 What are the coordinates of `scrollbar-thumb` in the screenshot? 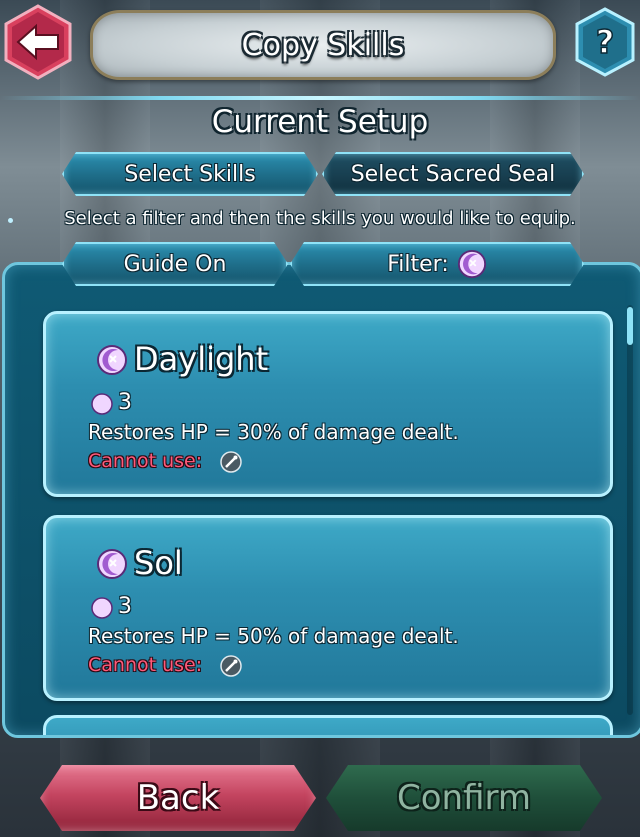 It's located at (630, 326).